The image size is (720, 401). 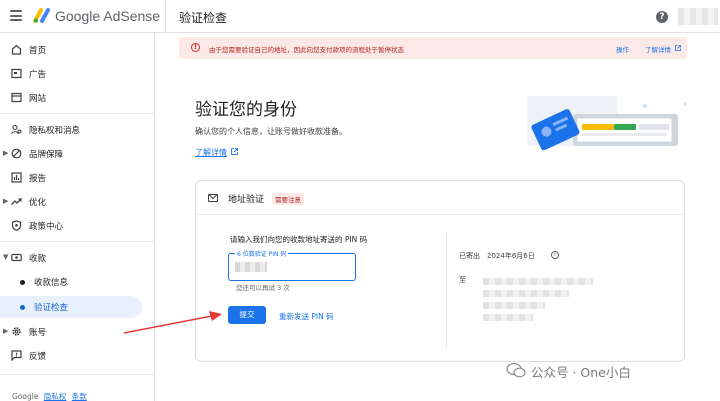 What do you see at coordinates (262, 253) in the screenshot?
I see `pin-input-label: 6 位数验证 PIN 码` at bounding box center [262, 253].